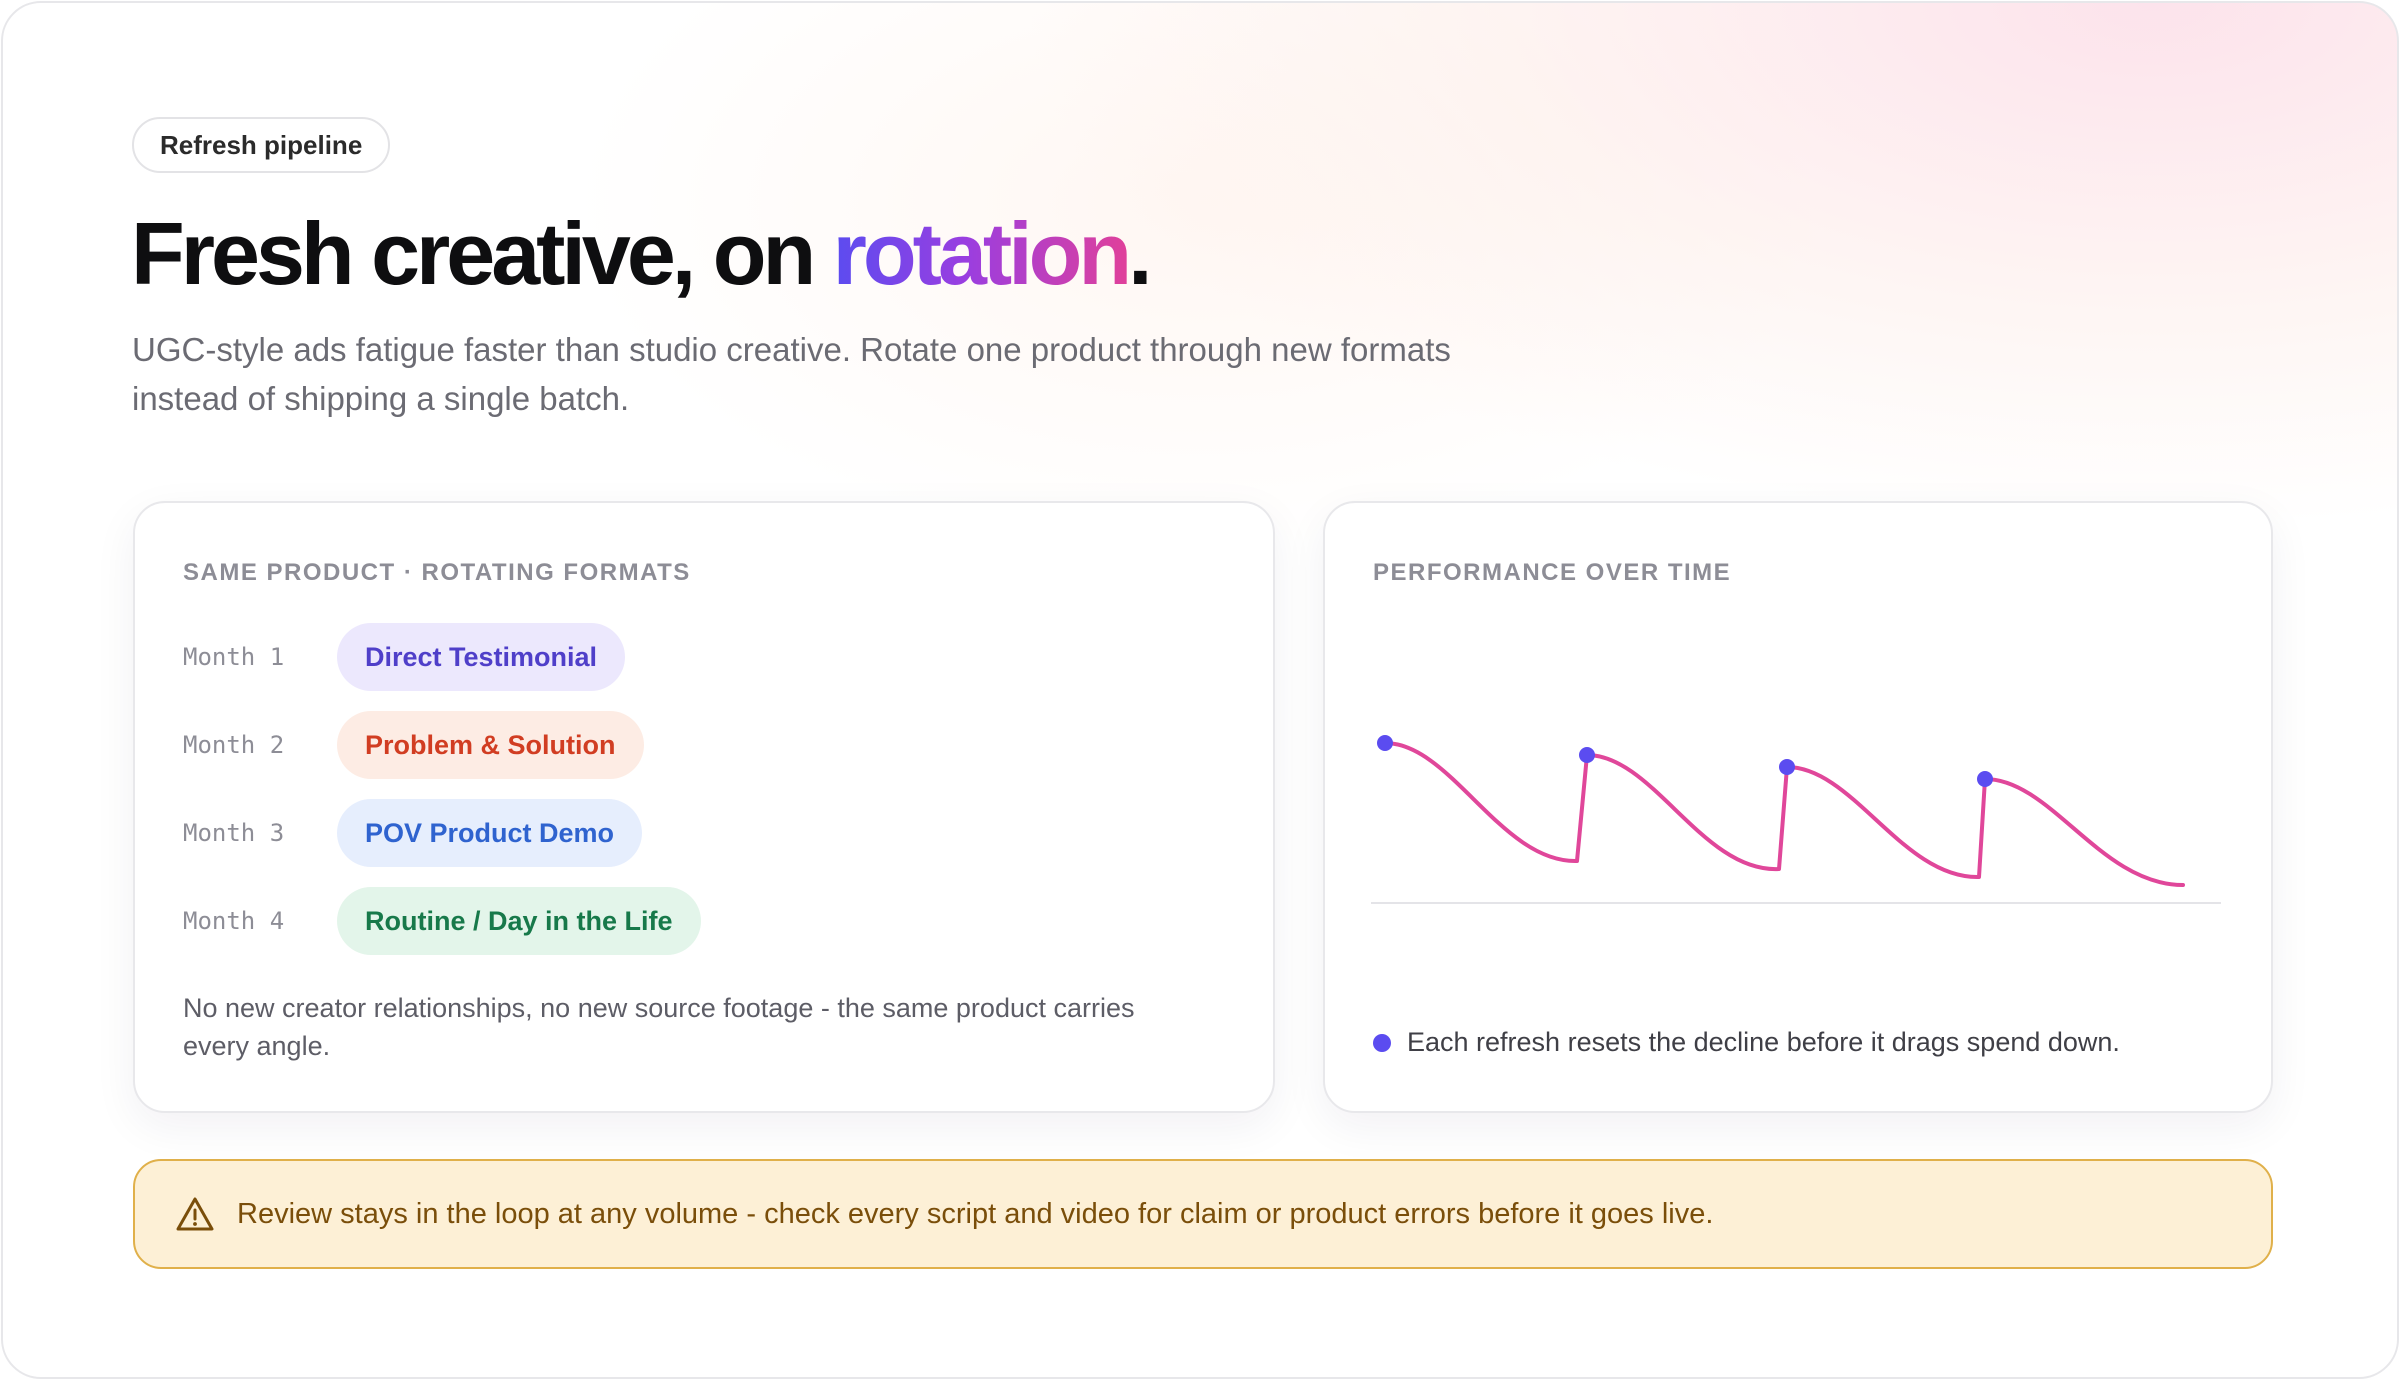 The image size is (2400, 1380). What do you see at coordinates (482, 253) in the screenshot?
I see `page-title-main: Fresh creative, on` at bounding box center [482, 253].